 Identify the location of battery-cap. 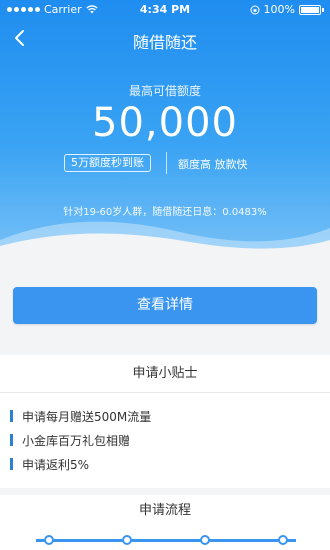
(323, 9).